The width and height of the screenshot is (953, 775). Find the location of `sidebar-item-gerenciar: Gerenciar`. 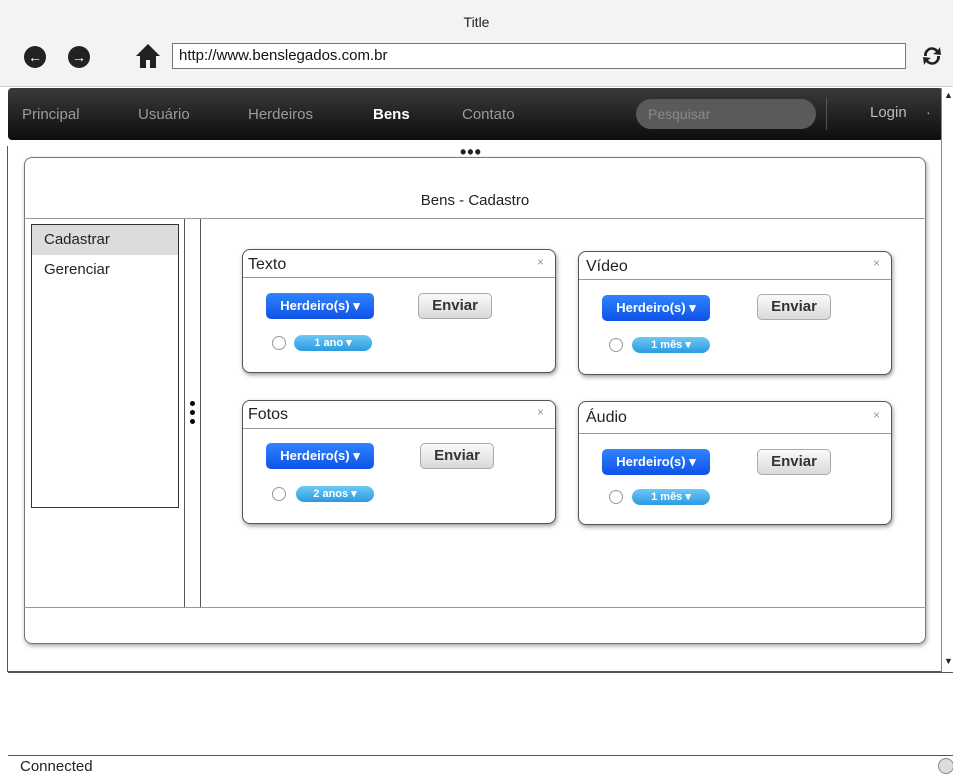

sidebar-item-gerenciar: Gerenciar is located at coordinates (105, 270).